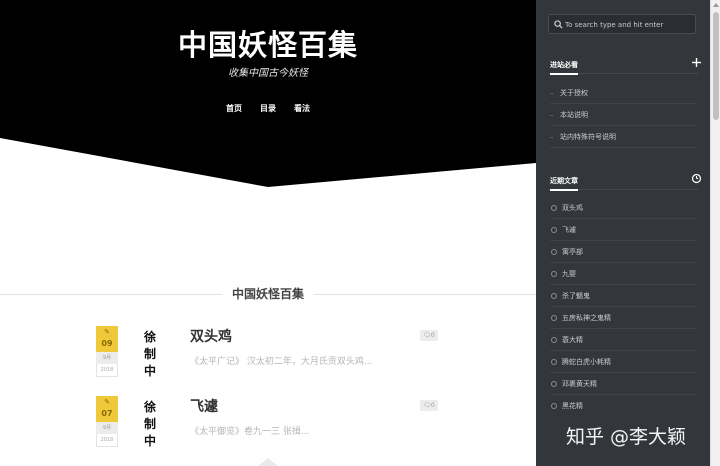 The image size is (720, 466). Describe the element at coordinates (302, 108) in the screenshot. I see `nav-opinion: 看法` at that location.